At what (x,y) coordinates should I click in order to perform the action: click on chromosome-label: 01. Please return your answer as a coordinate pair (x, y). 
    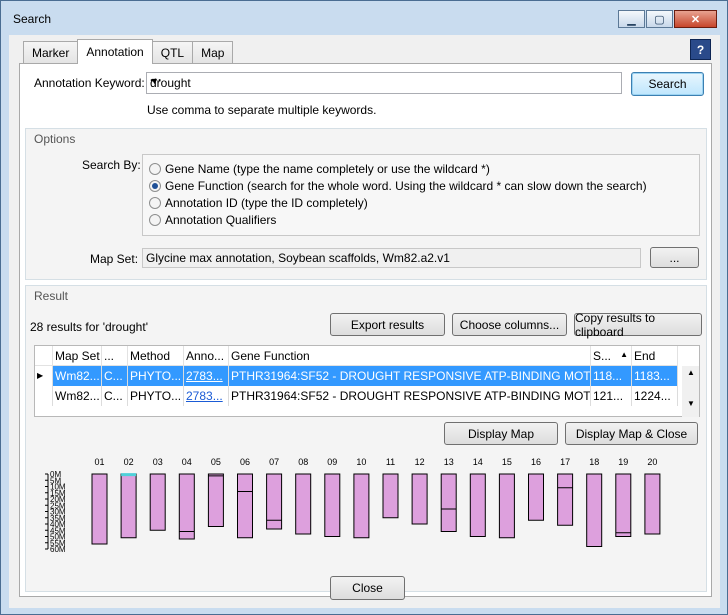
    Looking at the image, I should click on (99, 462).